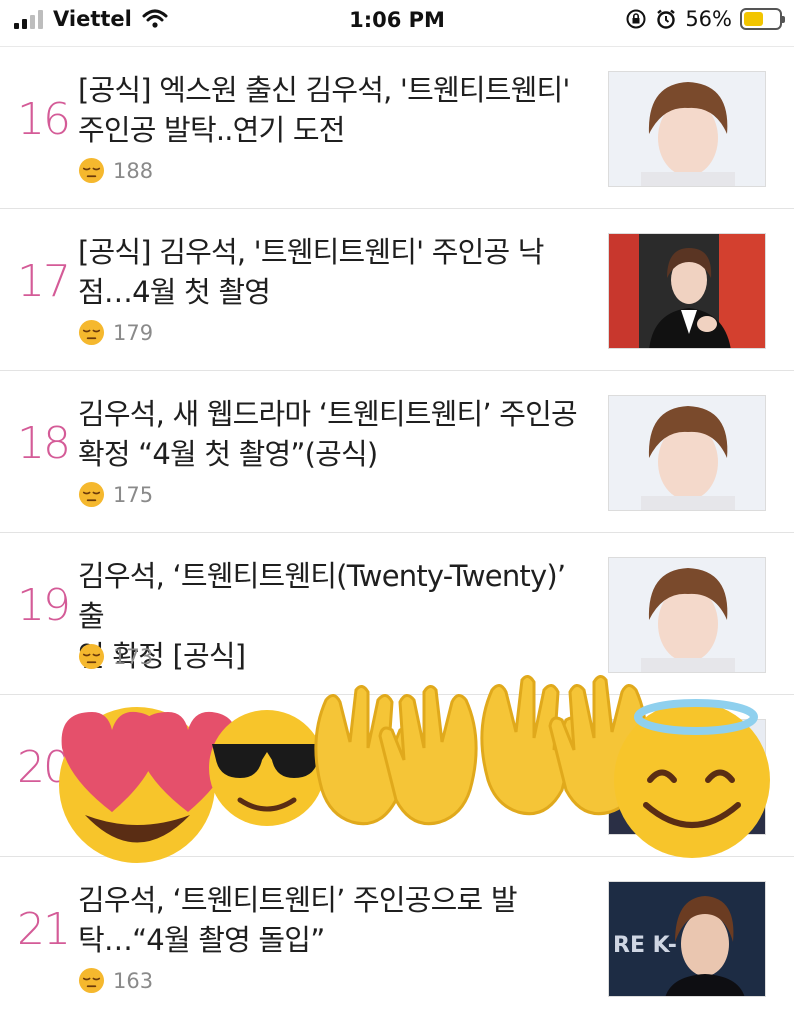 This screenshot has height=1024, width=794. I want to click on title-line: 김우석, 새 웹드라마 ‘트웬티트웬티’ 주인공, so click(328, 414).